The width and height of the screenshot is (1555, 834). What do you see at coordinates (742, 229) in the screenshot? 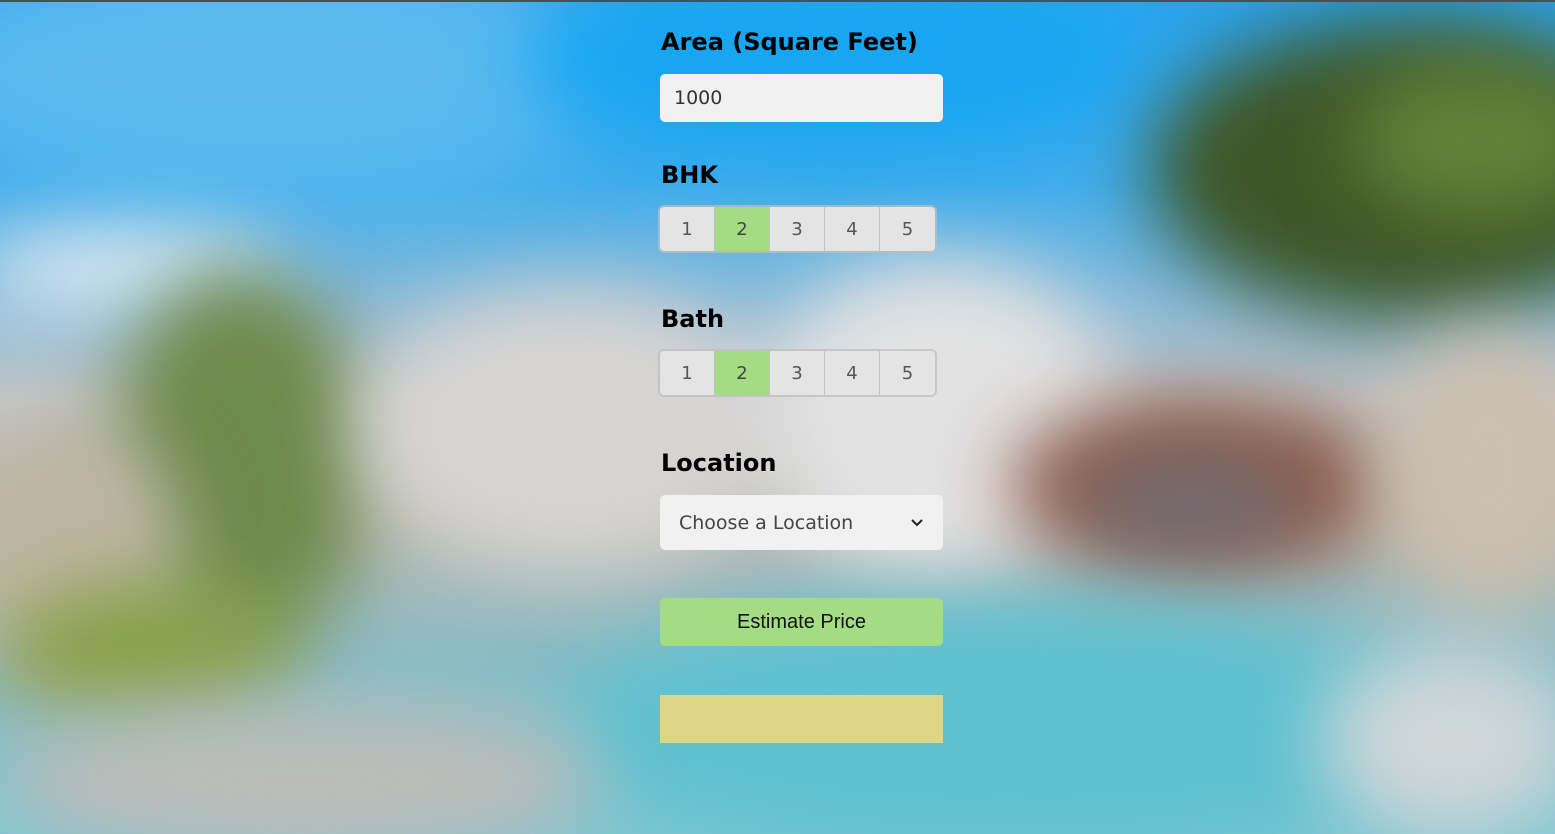
I see `bhk-option-2: 2` at bounding box center [742, 229].